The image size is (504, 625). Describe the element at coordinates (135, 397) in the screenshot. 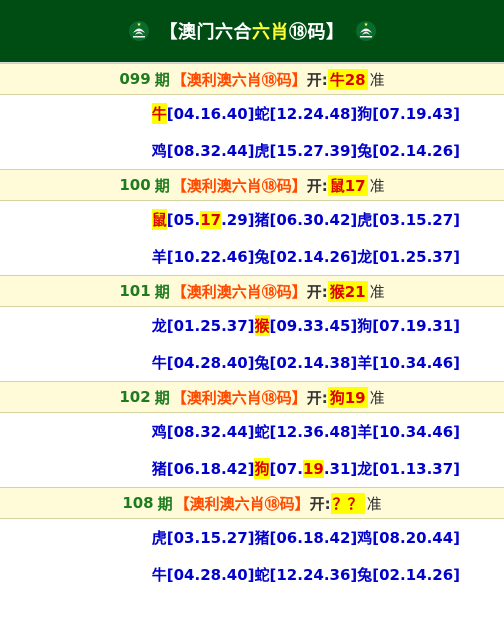

I see `period-number: 102` at that location.